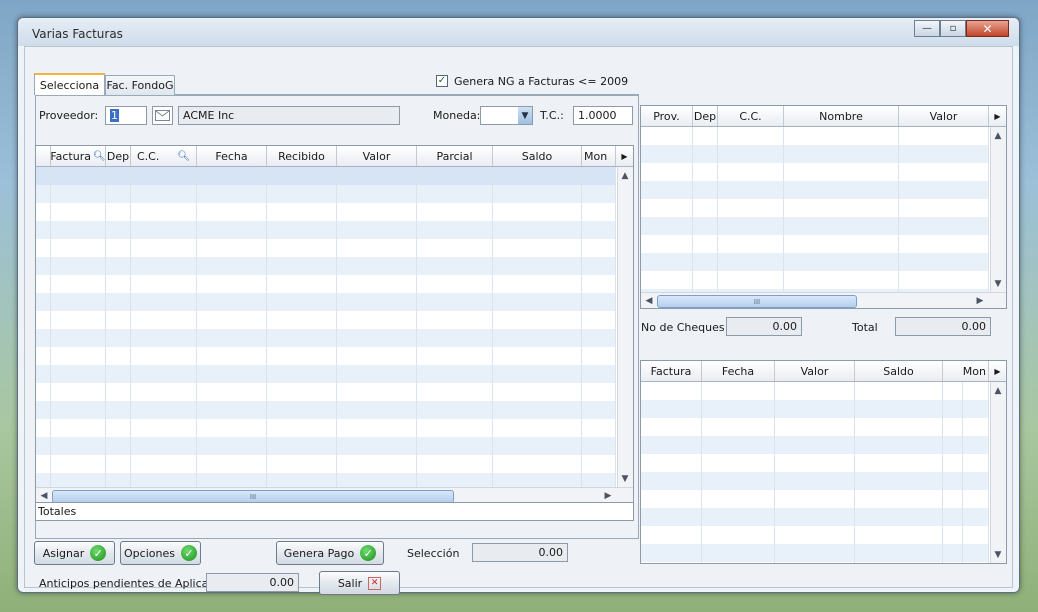  I want to click on minimize-button: —, so click(927, 28).